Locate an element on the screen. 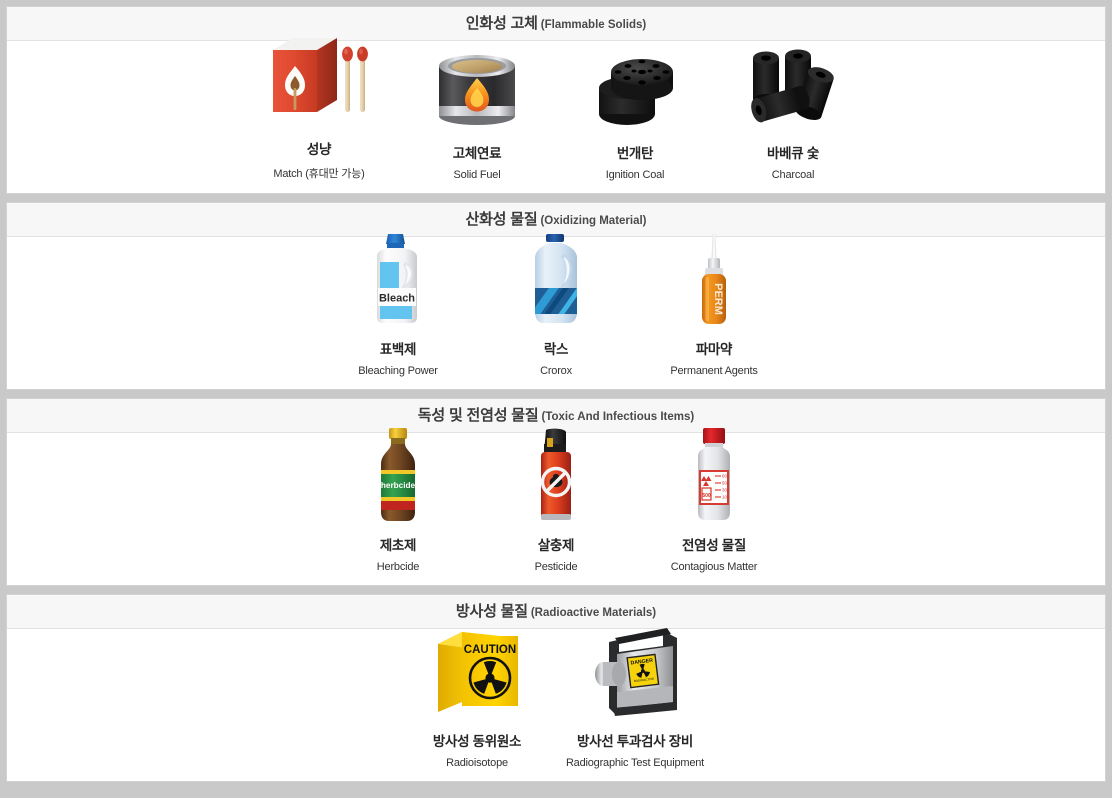  svg-text: 300 is located at coordinates (726, 490).